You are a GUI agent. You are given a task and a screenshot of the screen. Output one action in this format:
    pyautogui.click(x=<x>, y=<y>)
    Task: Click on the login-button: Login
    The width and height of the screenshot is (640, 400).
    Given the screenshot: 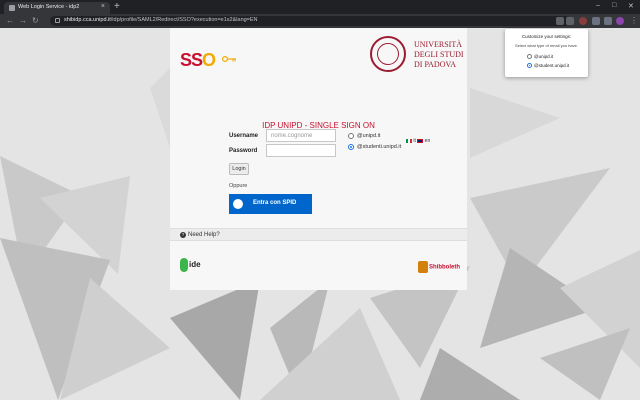 What is the action you would take?
    pyautogui.click(x=239, y=169)
    